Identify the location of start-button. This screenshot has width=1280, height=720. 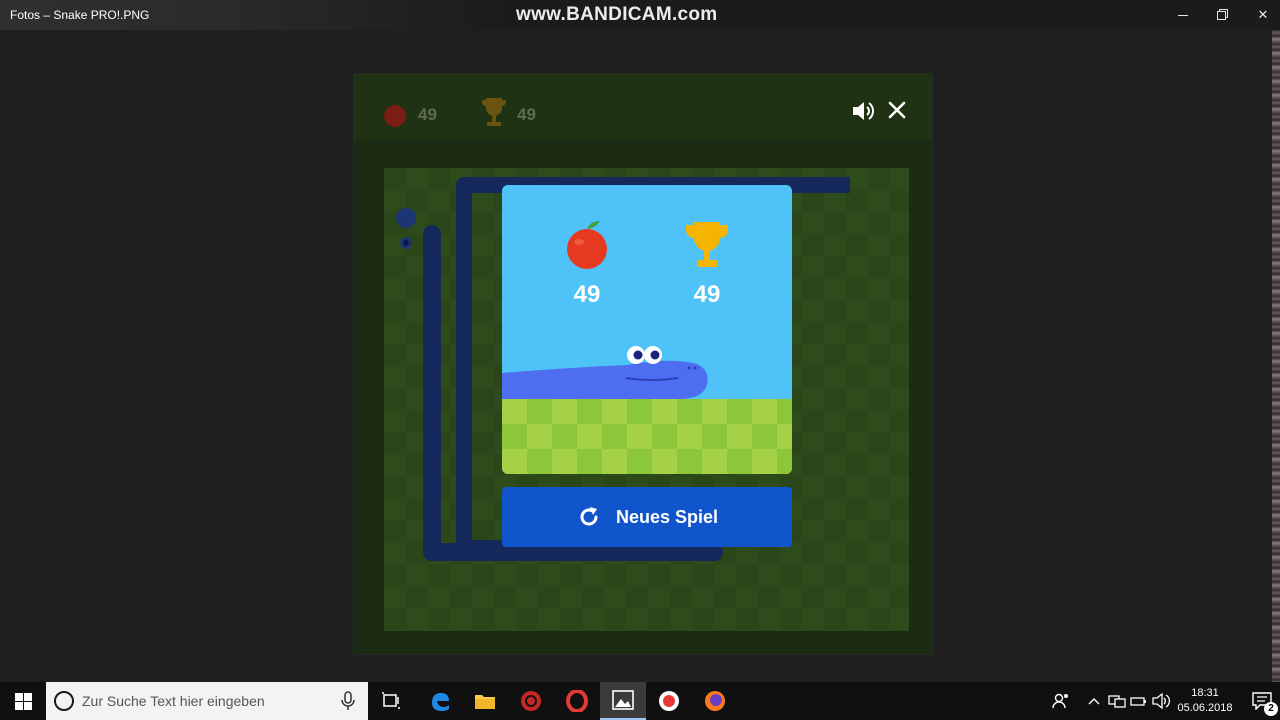
(23, 701).